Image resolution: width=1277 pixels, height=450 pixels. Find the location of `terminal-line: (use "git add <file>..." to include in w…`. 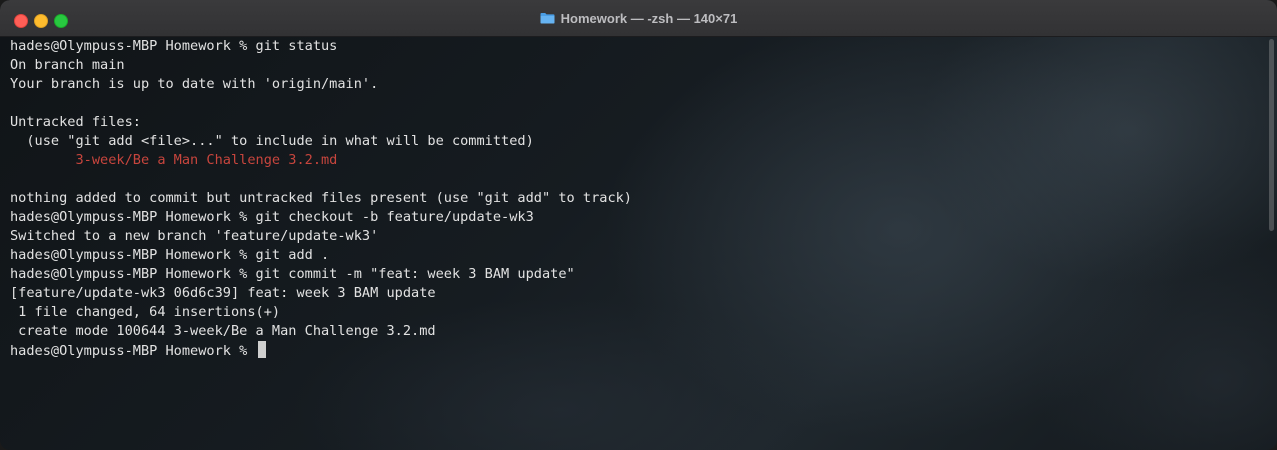

terminal-line: (use "git add <file>..." to include in w… is located at coordinates (272, 141).